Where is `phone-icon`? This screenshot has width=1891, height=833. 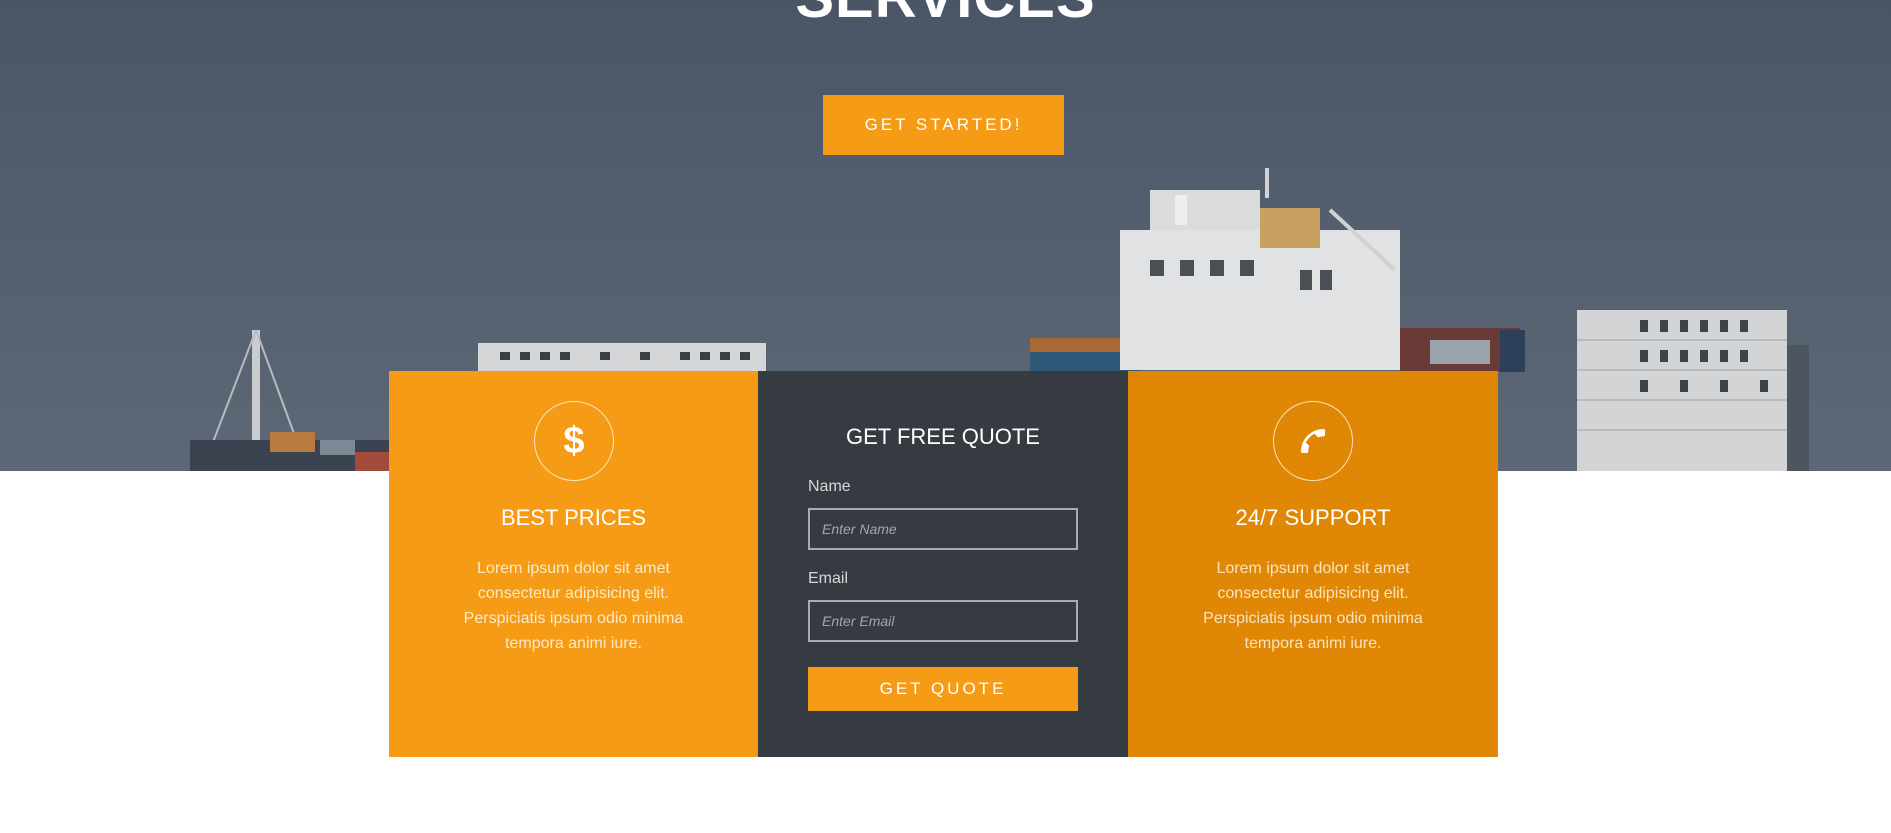 phone-icon is located at coordinates (1313, 441).